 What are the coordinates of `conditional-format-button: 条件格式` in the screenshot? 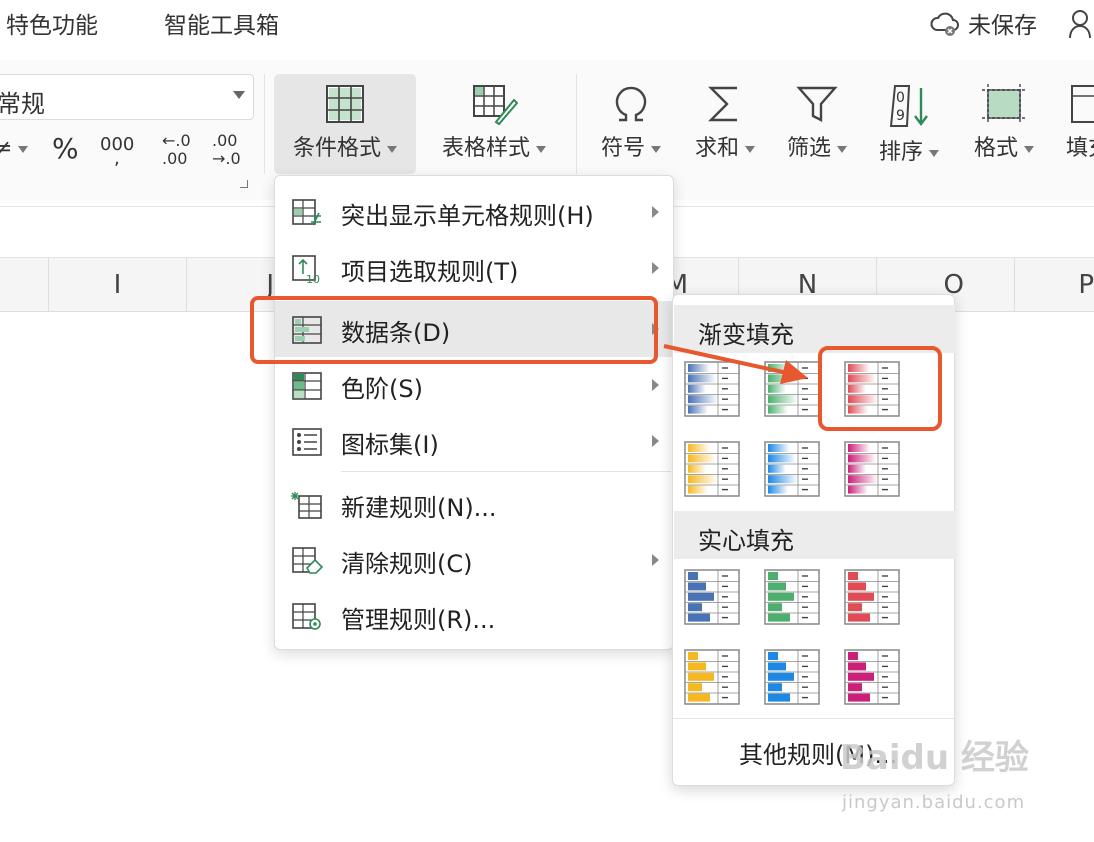 It's located at (345, 124).